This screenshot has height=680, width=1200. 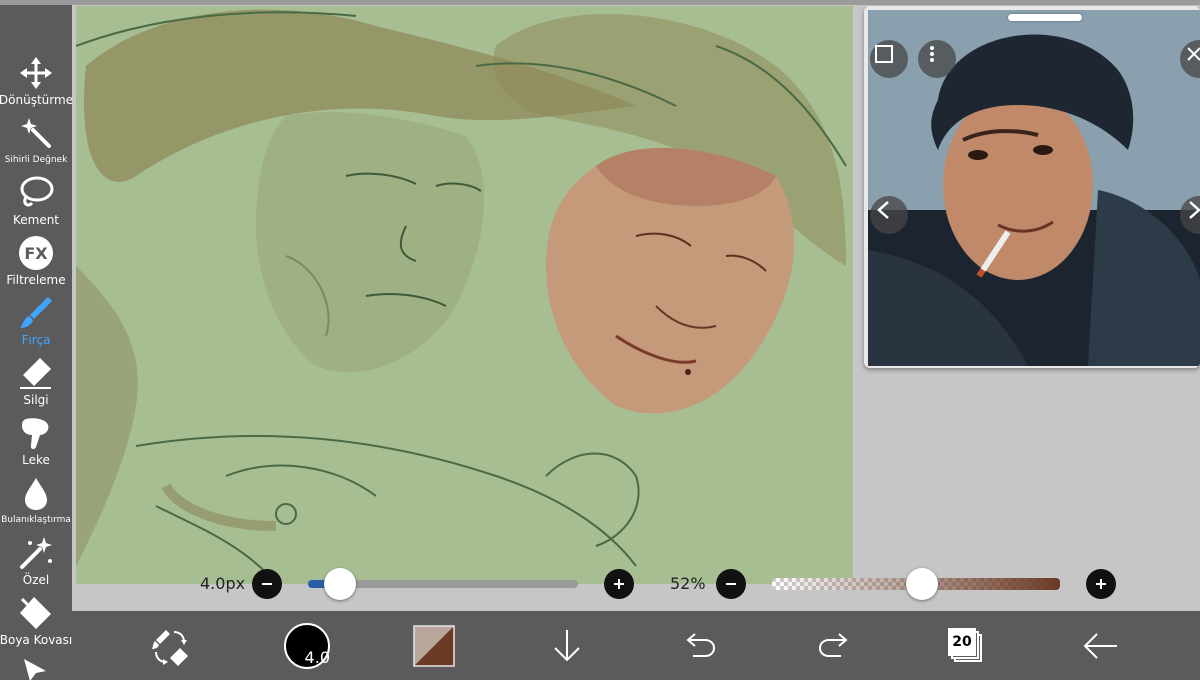 I want to click on tool-brush-label: Fırça, so click(x=36, y=340).